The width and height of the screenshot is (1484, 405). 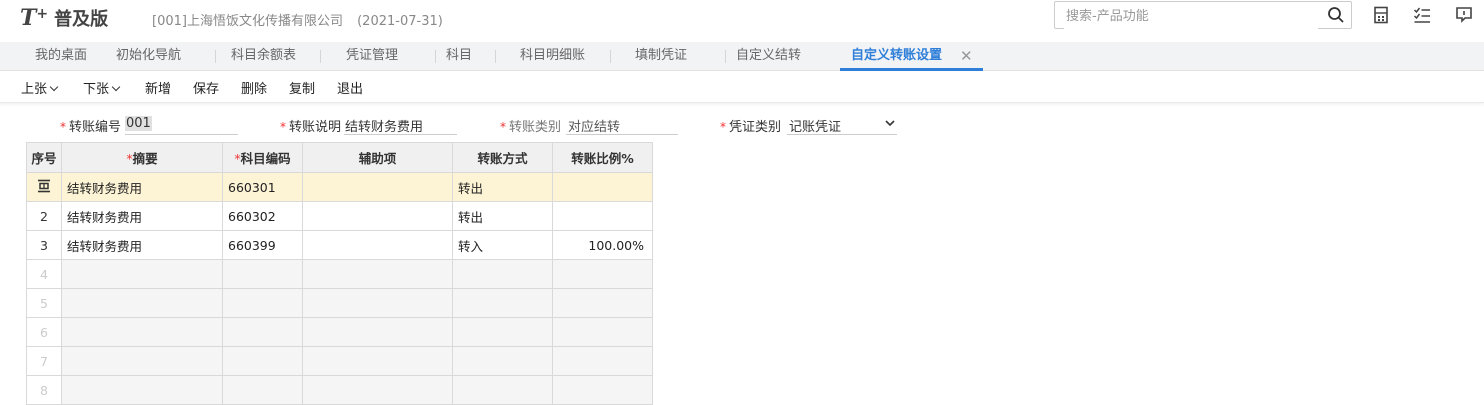 What do you see at coordinates (1381, 15) in the screenshot?
I see `calculator-icon` at bounding box center [1381, 15].